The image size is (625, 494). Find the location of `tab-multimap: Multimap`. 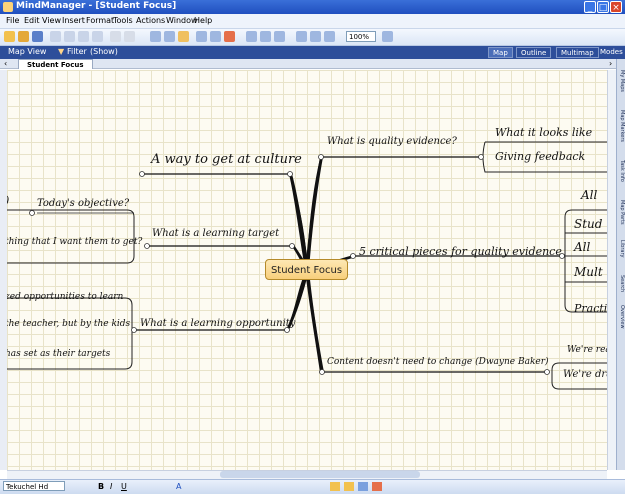

tab-multimap: Multimap is located at coordinates (577, 52).